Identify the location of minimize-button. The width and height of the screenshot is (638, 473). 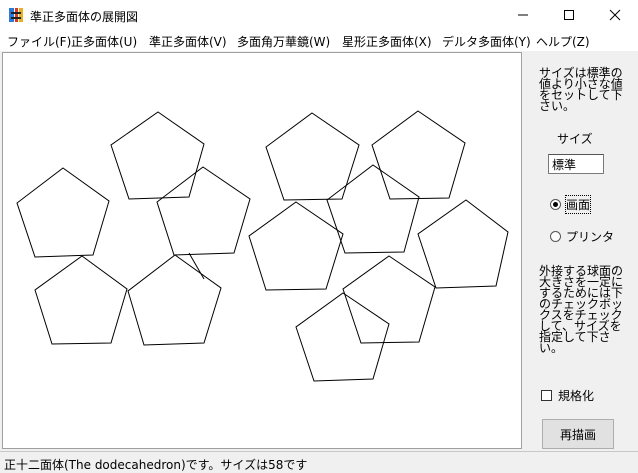
(523, 15).